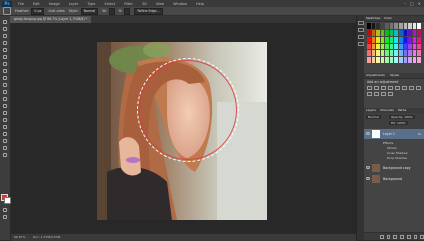 The width and height of the screenshot is (424, 241). What do you see at coordinates (419, 3) in the screenshot?
I see `close-button: ✕` at bounding box center [419, 3].